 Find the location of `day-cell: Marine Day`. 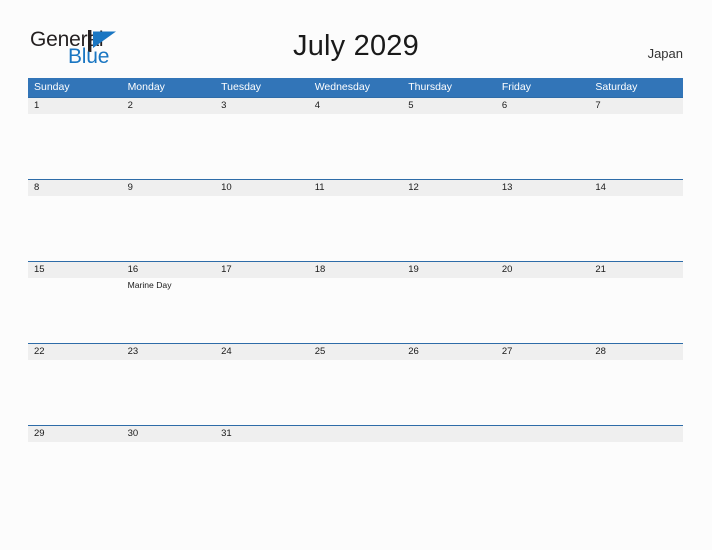

day-cell: Marine Day is located at coordinates (169, 310).